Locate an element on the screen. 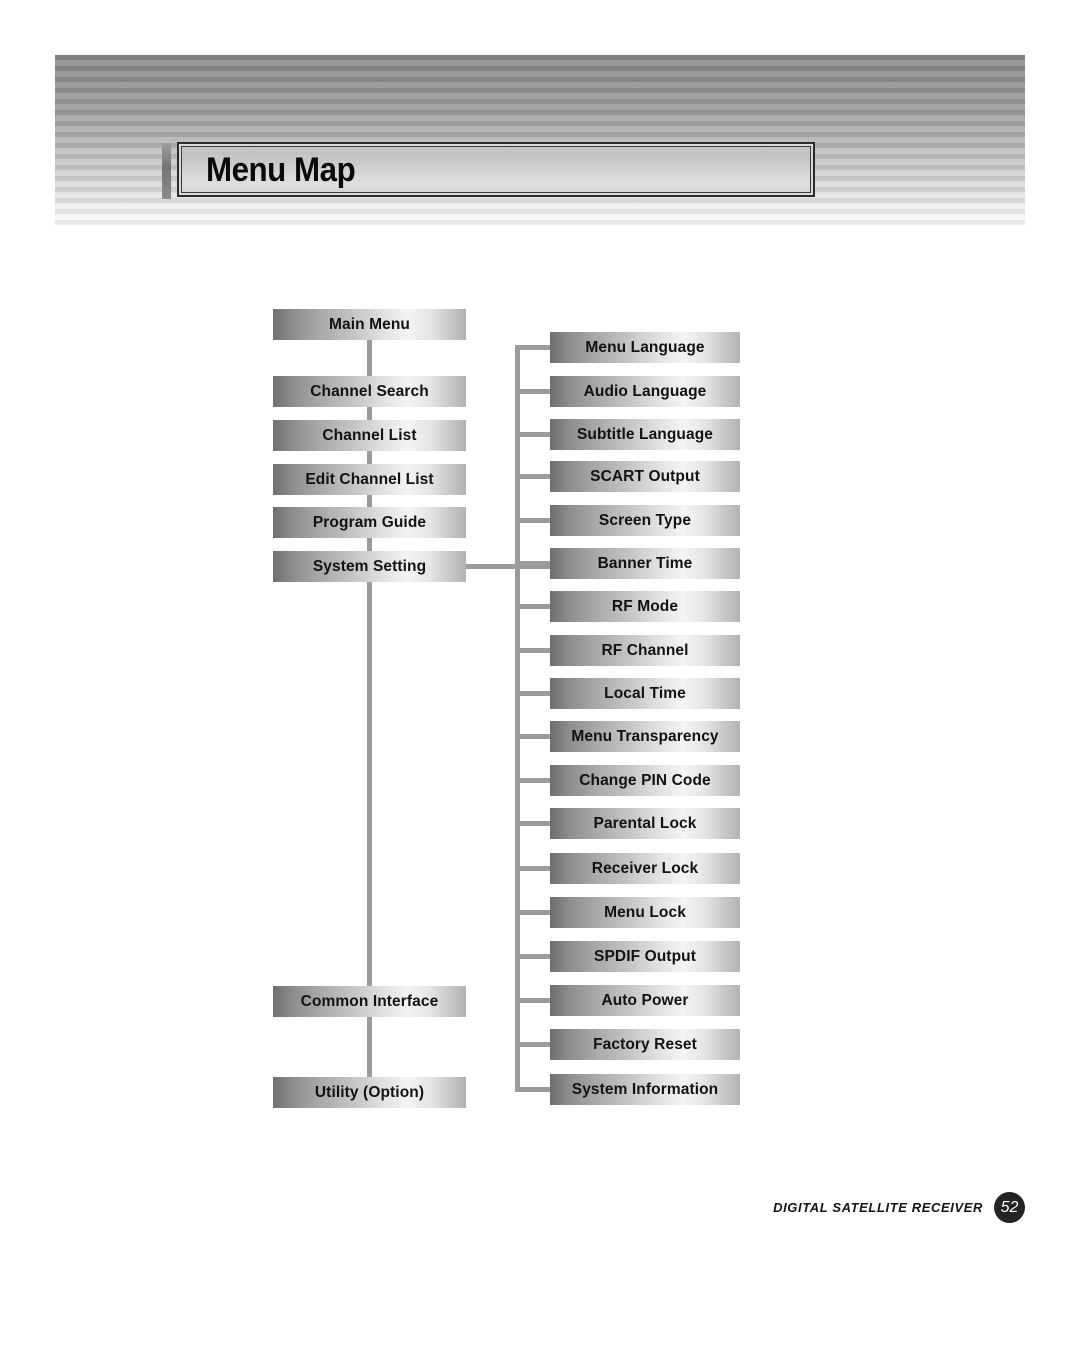 Image resolution: width=1080 pixels, height=1363 pixels. node-factory-reset: Factory Reset is located at coordinates (645, 1044).